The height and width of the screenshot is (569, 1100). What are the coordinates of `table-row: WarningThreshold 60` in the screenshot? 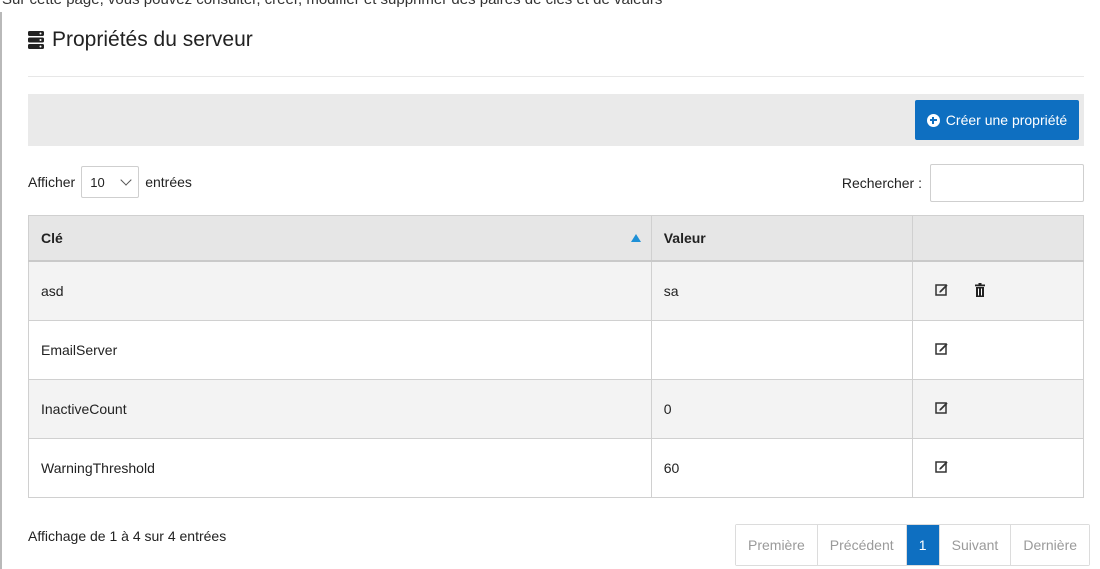 It's located at (556, 468).